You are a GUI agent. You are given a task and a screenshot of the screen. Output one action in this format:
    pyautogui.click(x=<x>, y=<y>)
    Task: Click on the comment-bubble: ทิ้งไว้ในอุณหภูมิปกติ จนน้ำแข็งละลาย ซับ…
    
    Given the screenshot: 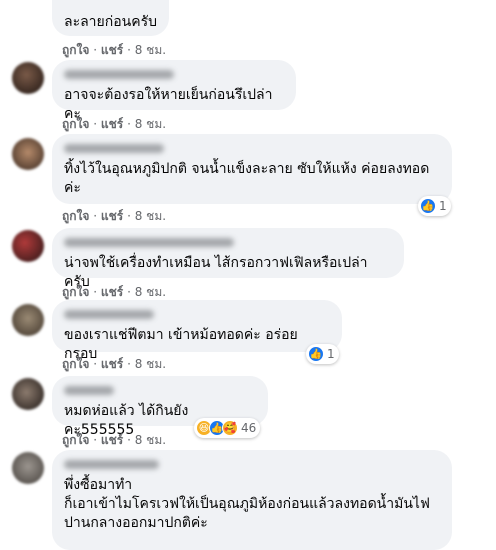 What is the action you would take?
    pyautogui.click(x=252, y=169)
    